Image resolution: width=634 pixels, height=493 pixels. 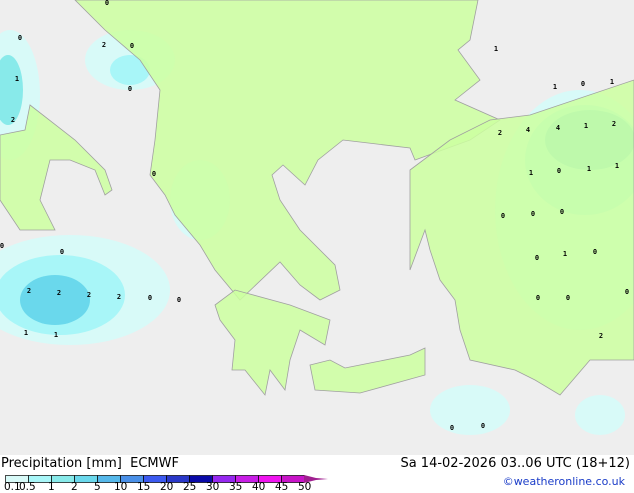 I want to click on chart-title: Precipitation [mm] ECMWF, so click(x=90, y=463).